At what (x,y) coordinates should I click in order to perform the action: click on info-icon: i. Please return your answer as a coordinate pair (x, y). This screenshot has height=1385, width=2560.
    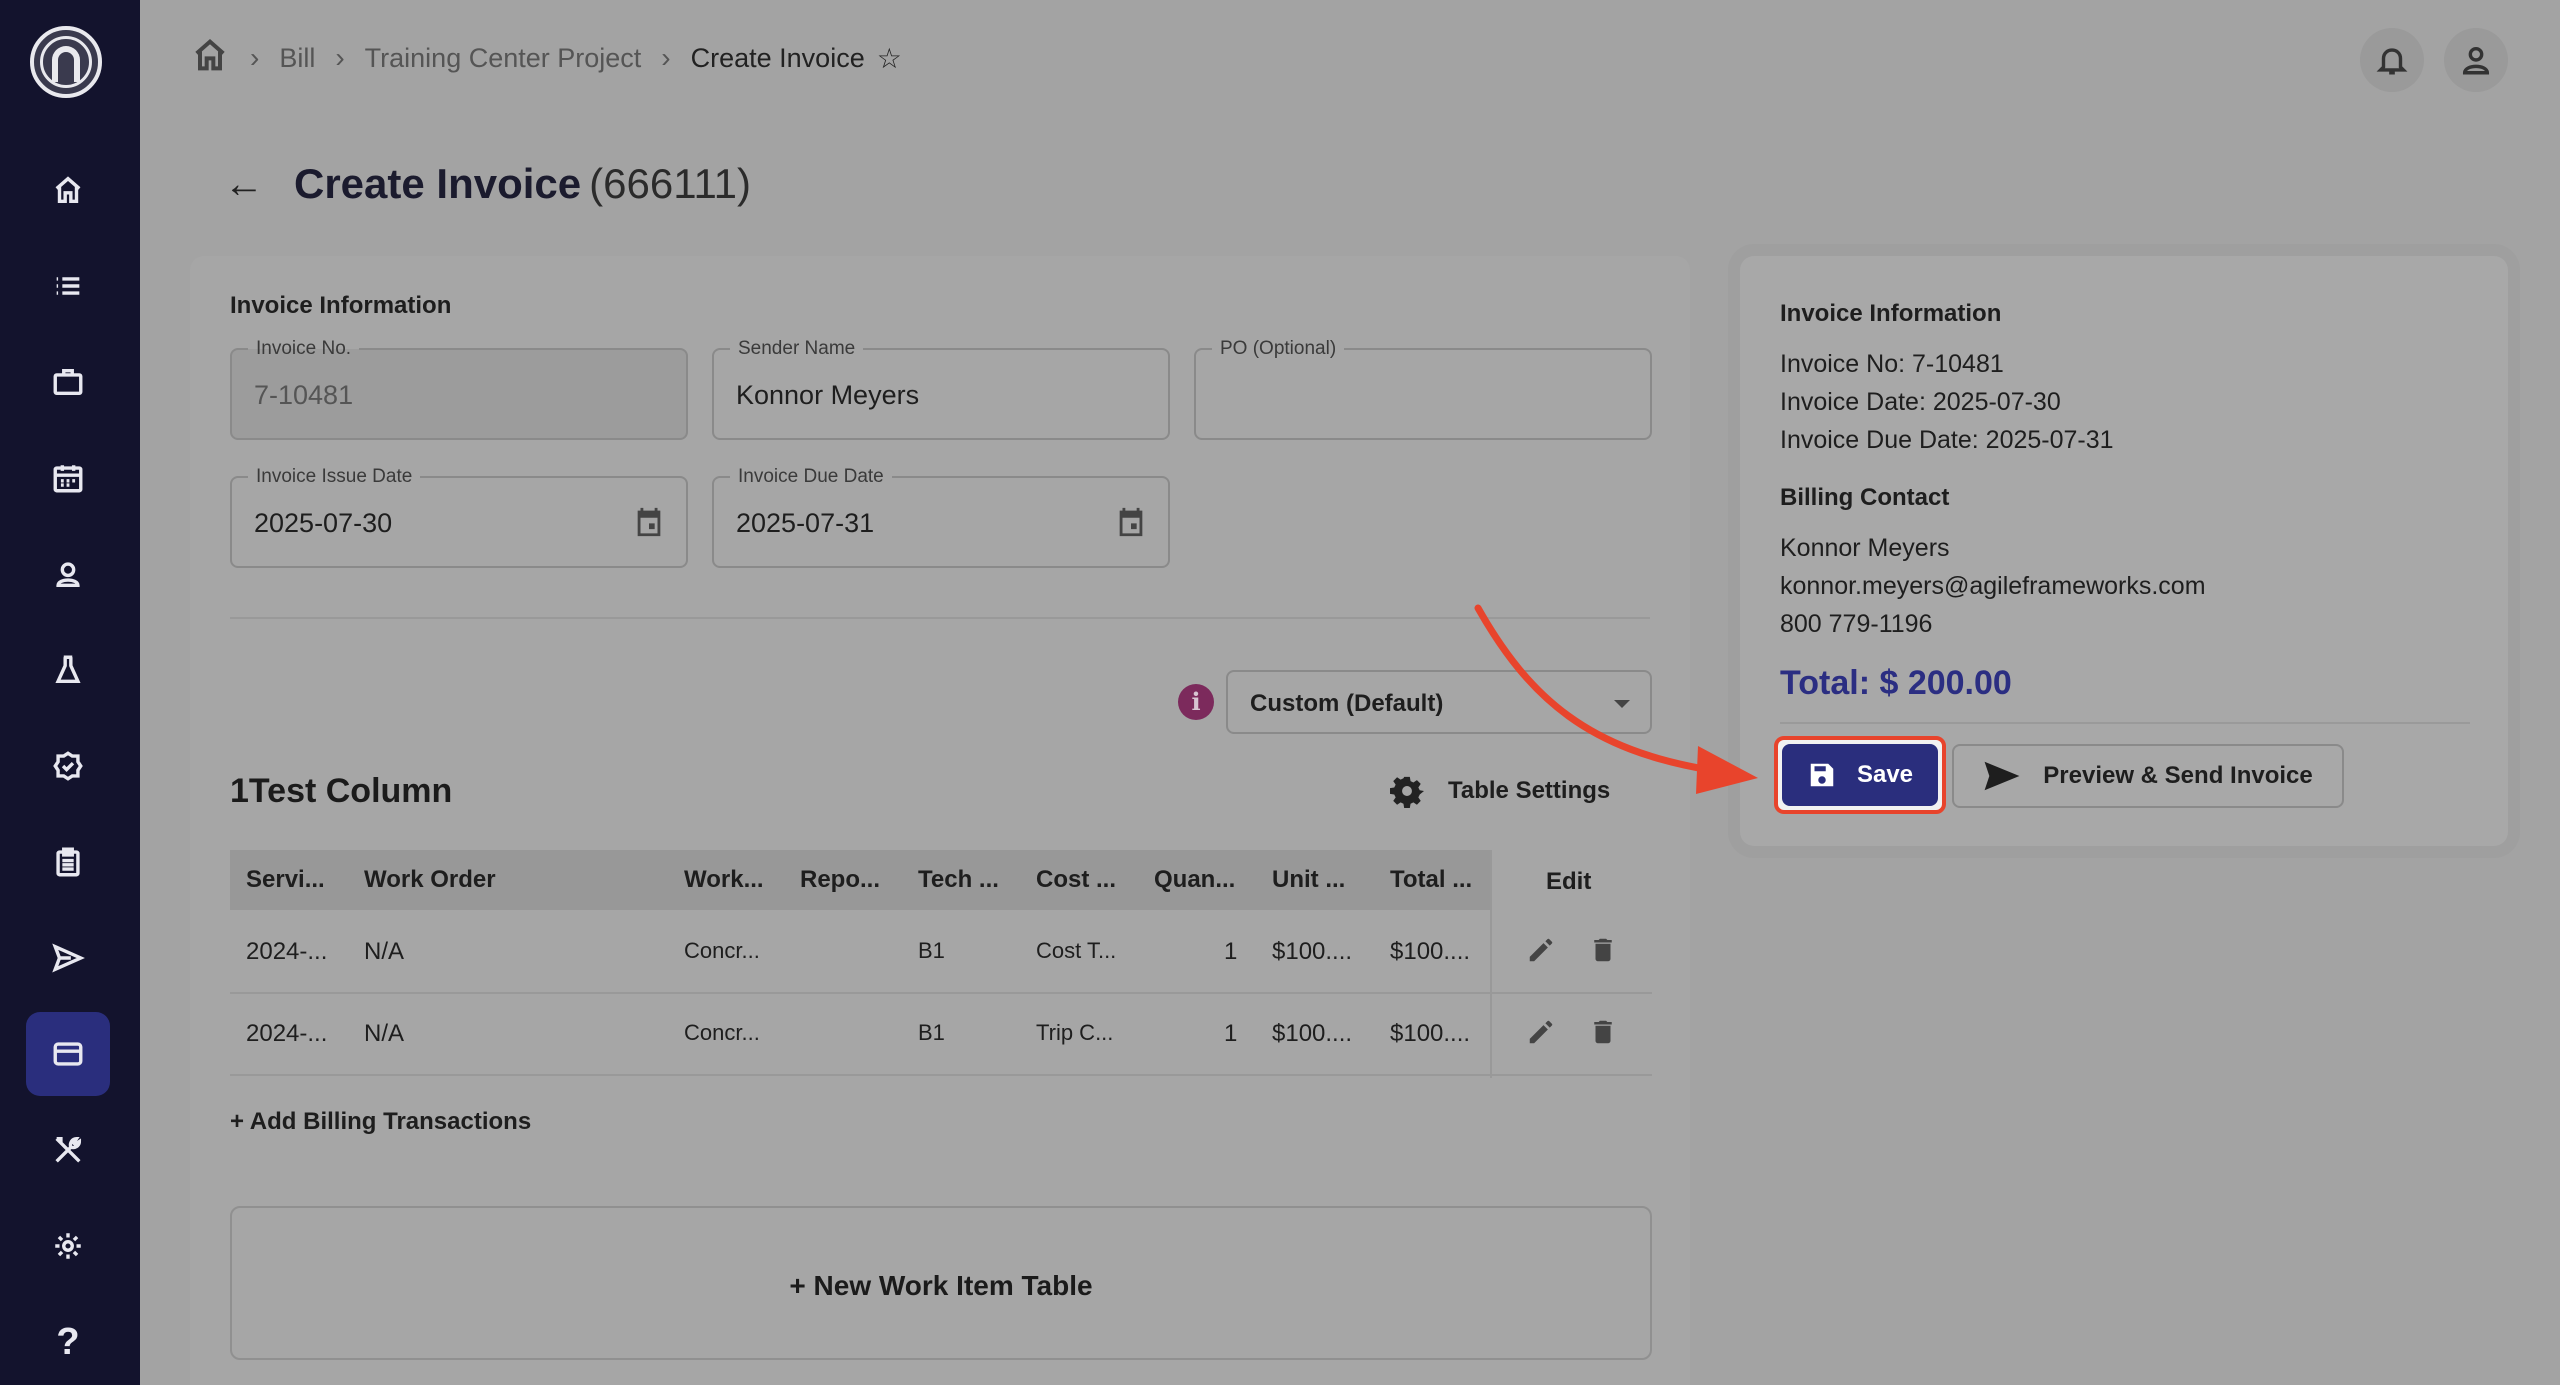
    Looking at the image, I should click on (1196, 702).